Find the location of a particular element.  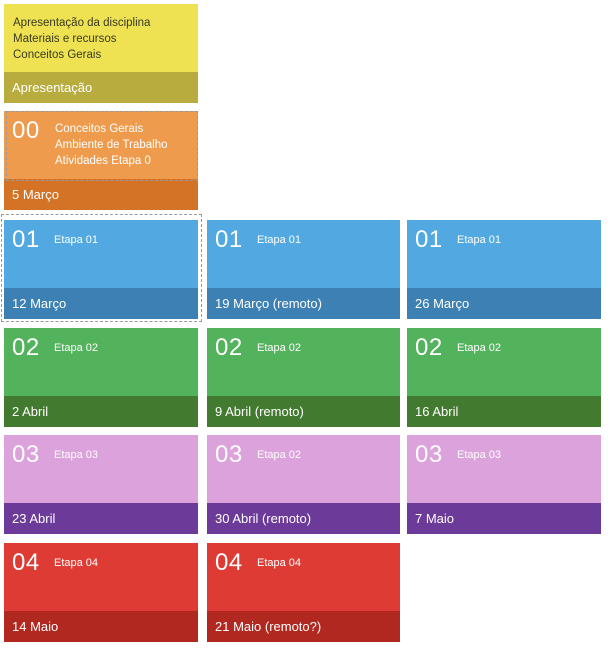

session-tile: 03 Etapa 03 23 Abril is located at coordinates (101, 484).